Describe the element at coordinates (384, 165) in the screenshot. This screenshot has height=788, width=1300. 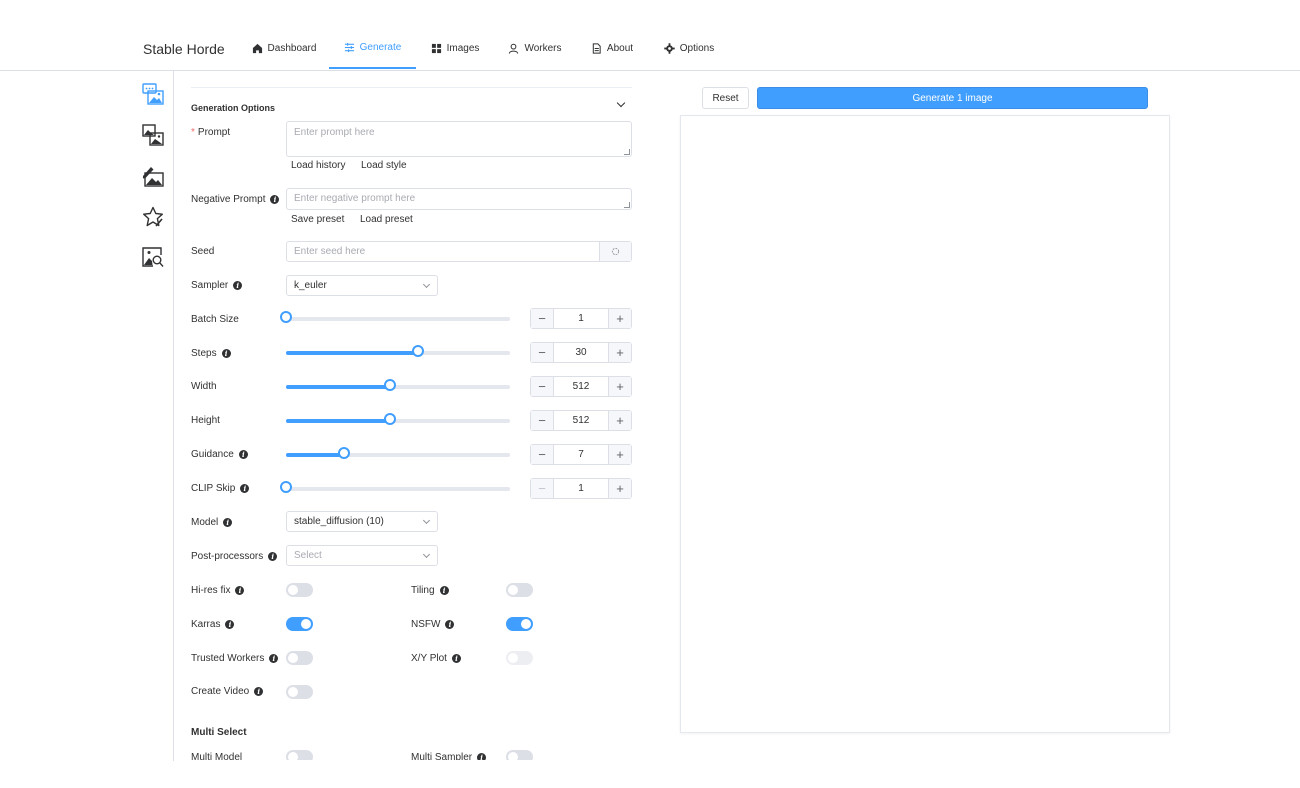
I see `load-style-link: Load style` at that location.